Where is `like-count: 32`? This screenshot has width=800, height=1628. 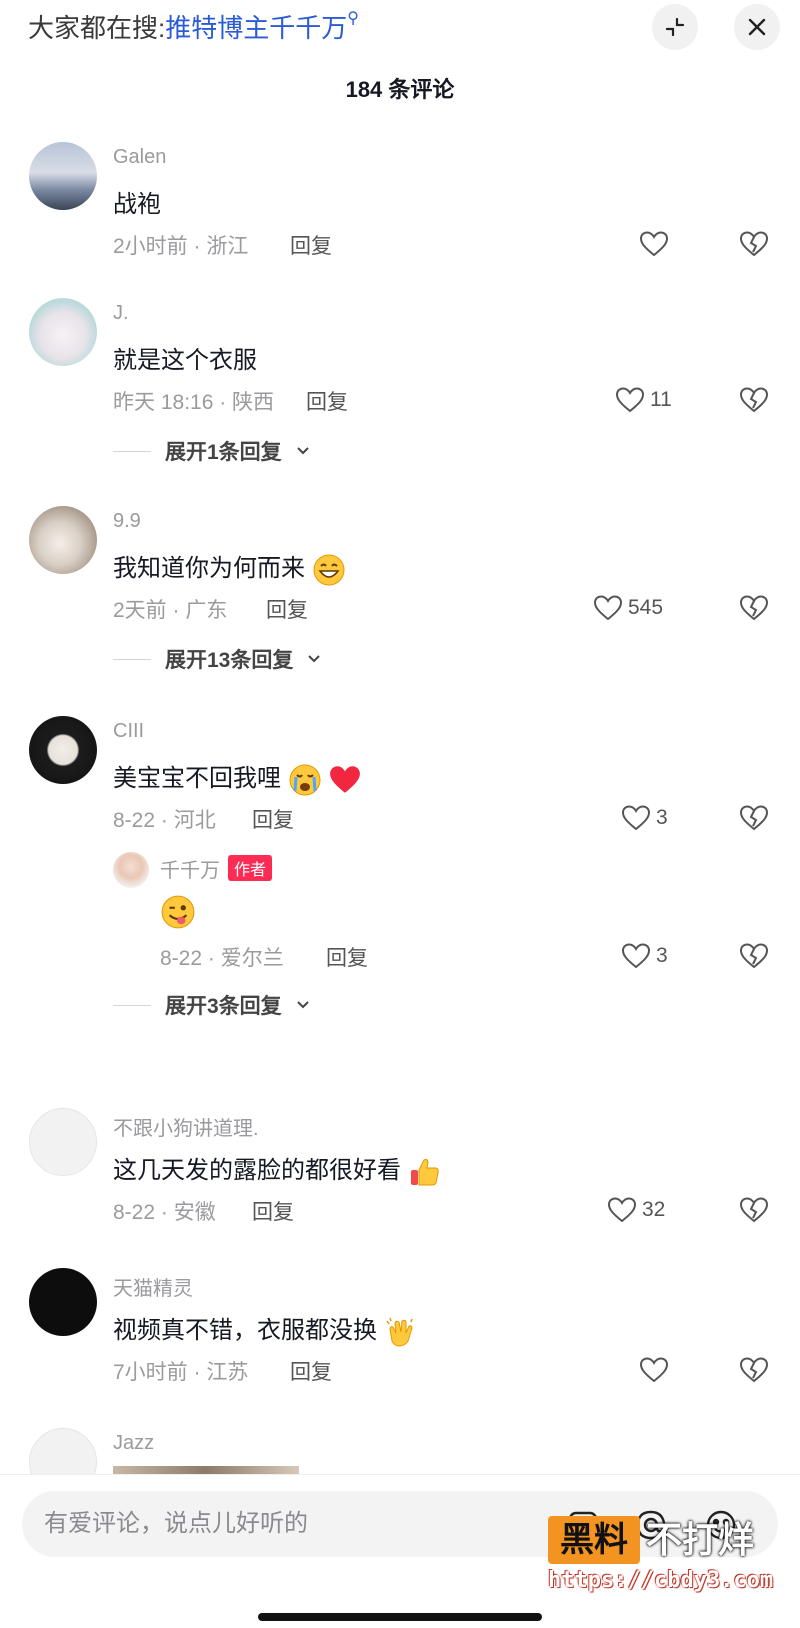
like-count: 32 is located at coordinates (654, 1209).